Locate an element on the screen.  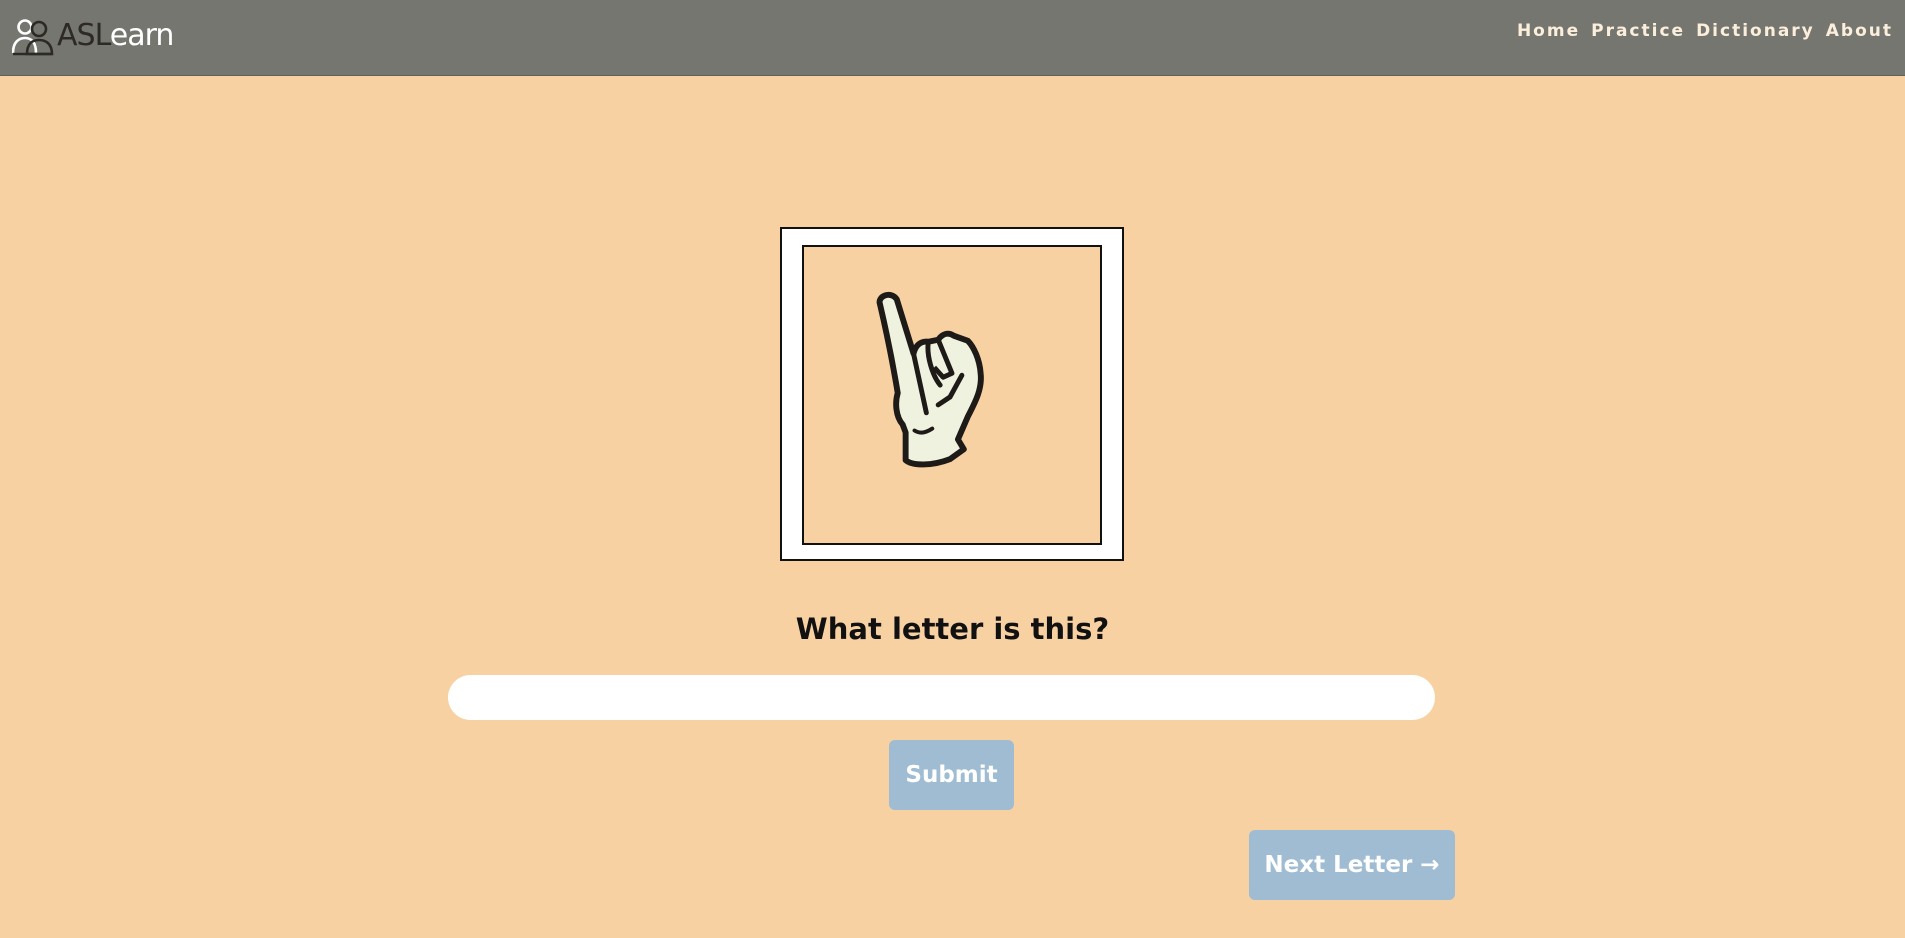
submit-button: Submit is located at coordinates (951, 775).